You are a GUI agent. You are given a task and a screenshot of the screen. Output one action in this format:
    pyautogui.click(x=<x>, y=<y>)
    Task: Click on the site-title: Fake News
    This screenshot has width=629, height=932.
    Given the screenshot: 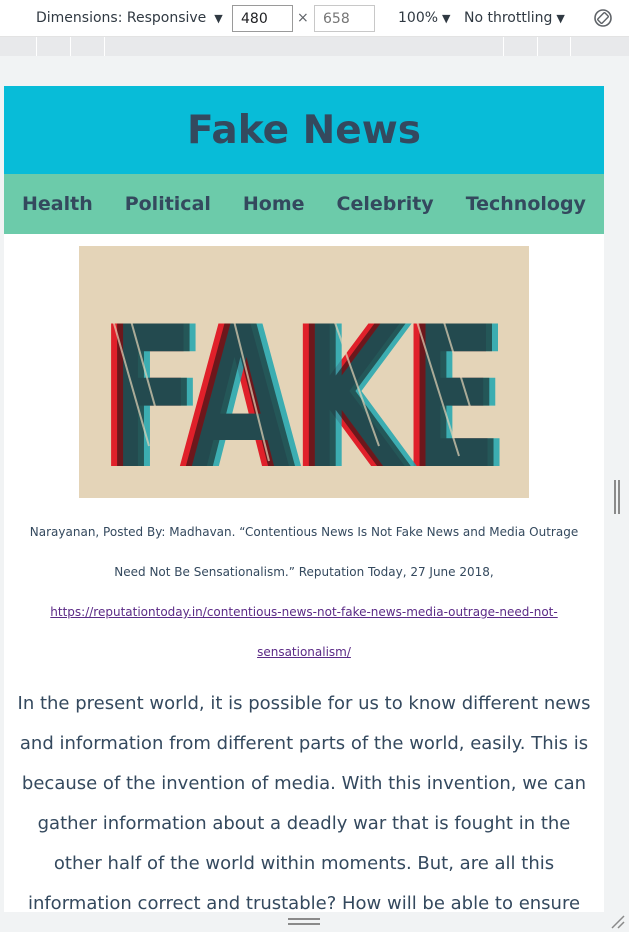 What is the action you would take?
    pyautogui.click(x=304, y=130)
    